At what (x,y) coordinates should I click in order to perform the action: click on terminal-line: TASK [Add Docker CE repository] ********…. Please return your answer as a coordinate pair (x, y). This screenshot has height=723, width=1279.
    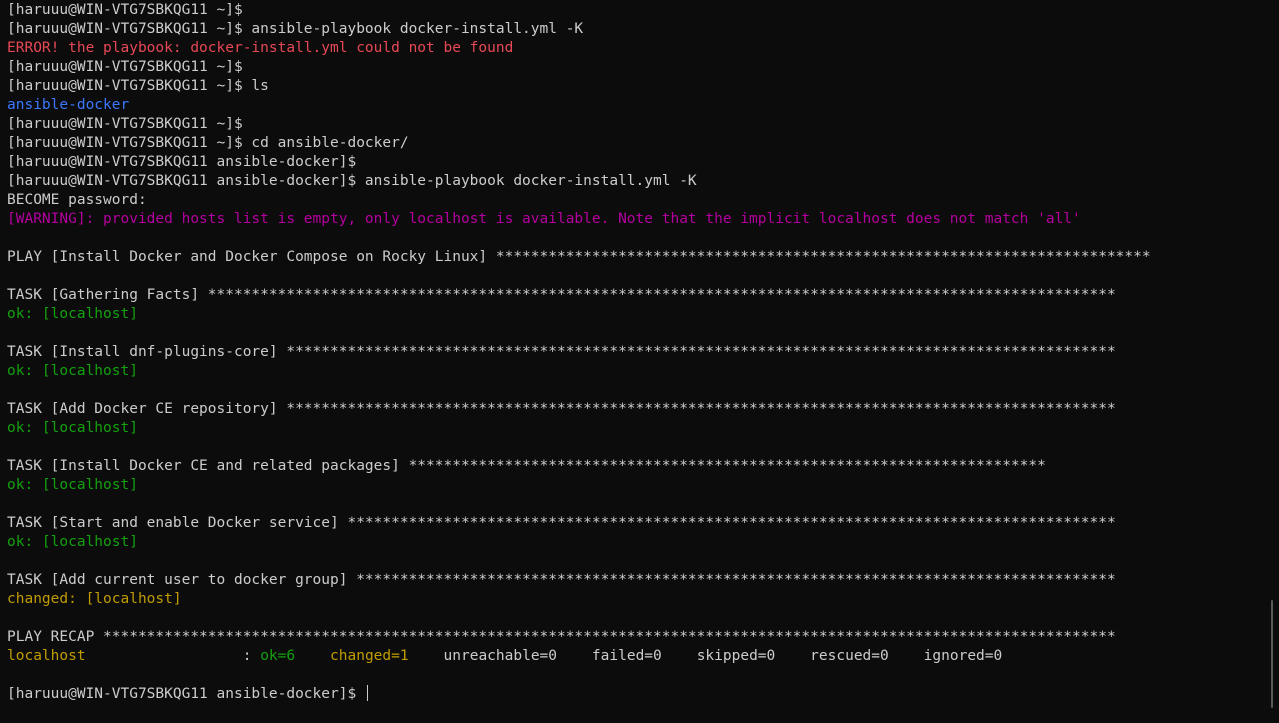
    Looking at the image, I should click on (643, 409).